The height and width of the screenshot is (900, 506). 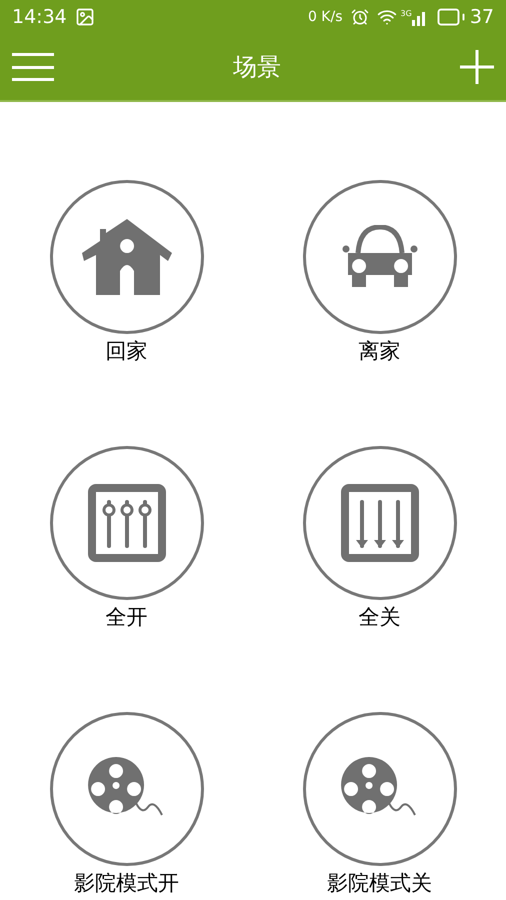 I want to click on screen-title: 场景, so click(x=257, y=67).